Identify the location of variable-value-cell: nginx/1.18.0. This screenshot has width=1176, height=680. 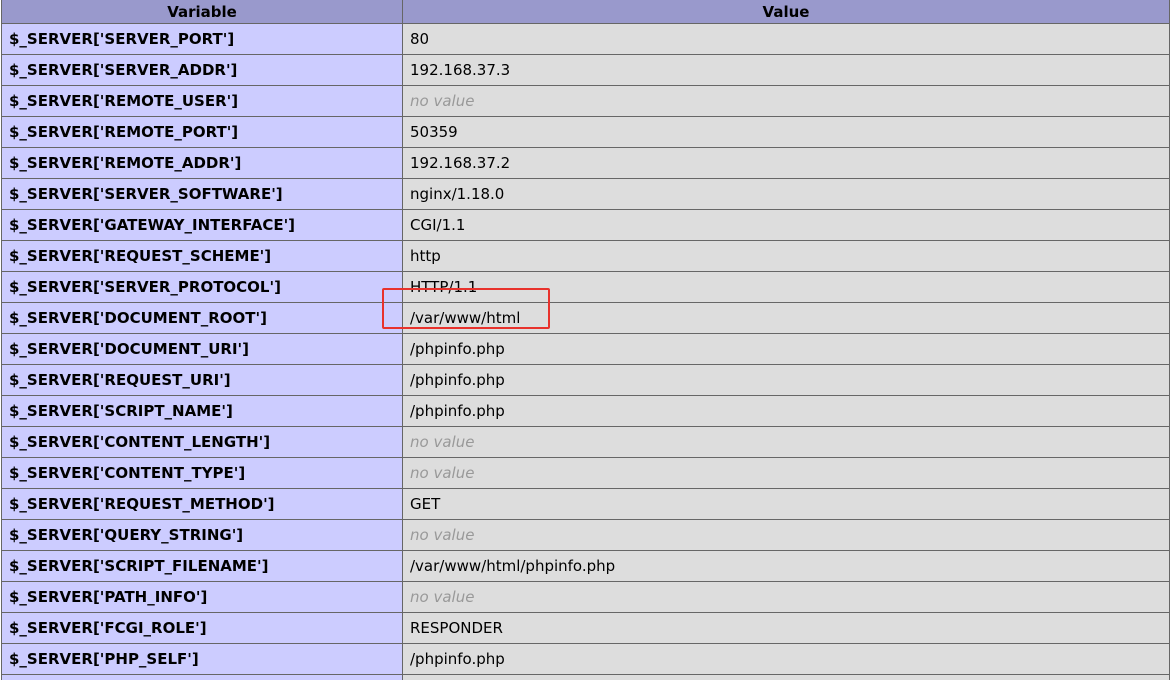
(786, 194).